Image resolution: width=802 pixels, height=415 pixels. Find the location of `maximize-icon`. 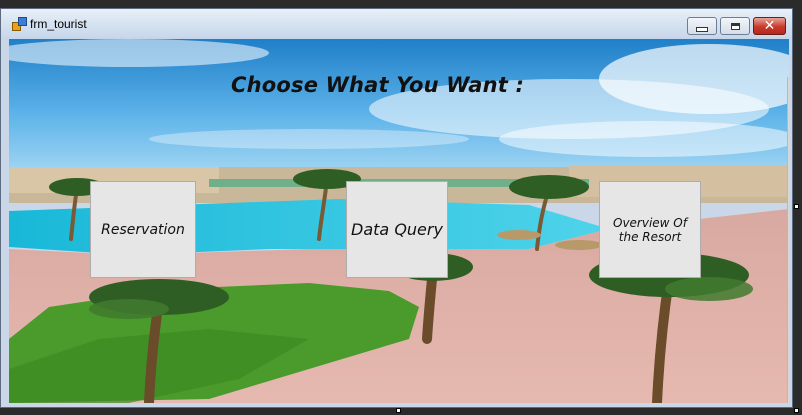

maximize-icon is located at coordinates (735, 26).